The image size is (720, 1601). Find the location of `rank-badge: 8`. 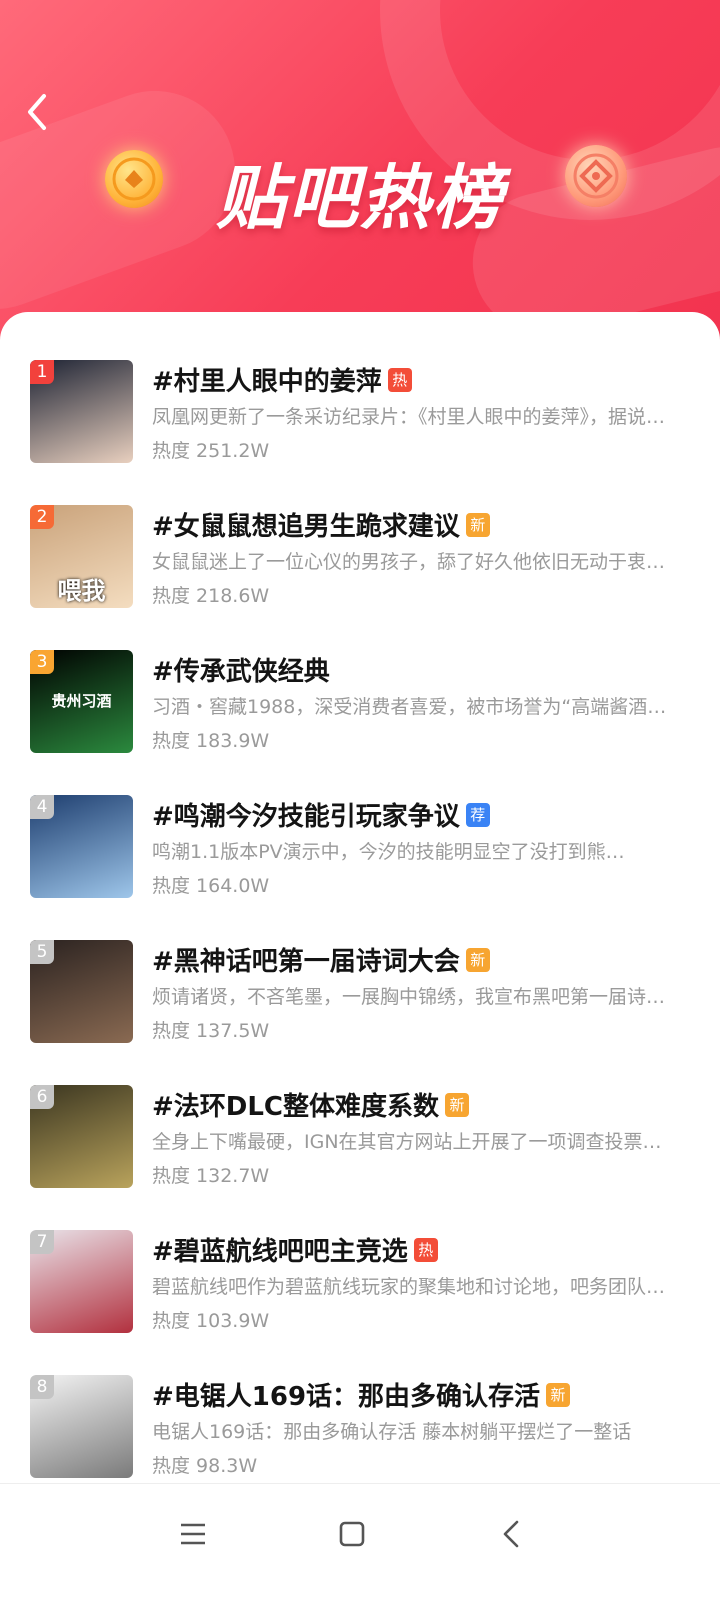

rank-badge: 8 is located at coordinates (42, 1387).